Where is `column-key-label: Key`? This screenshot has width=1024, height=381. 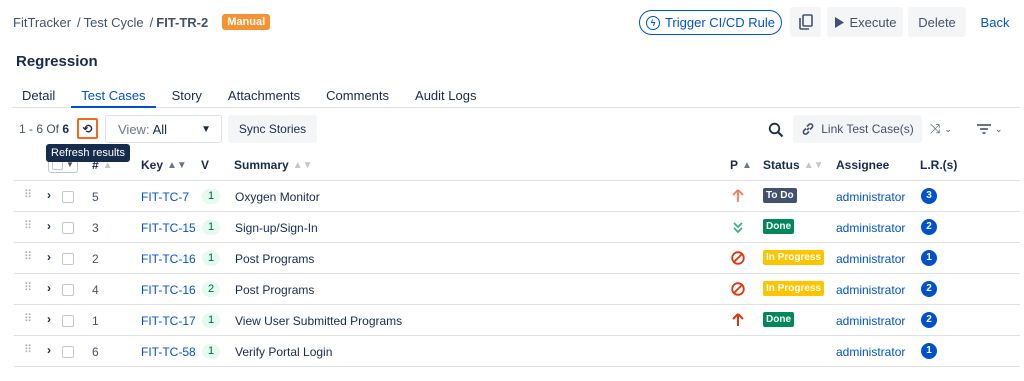 column-key-label: Key is located at coordinates (152, 165).